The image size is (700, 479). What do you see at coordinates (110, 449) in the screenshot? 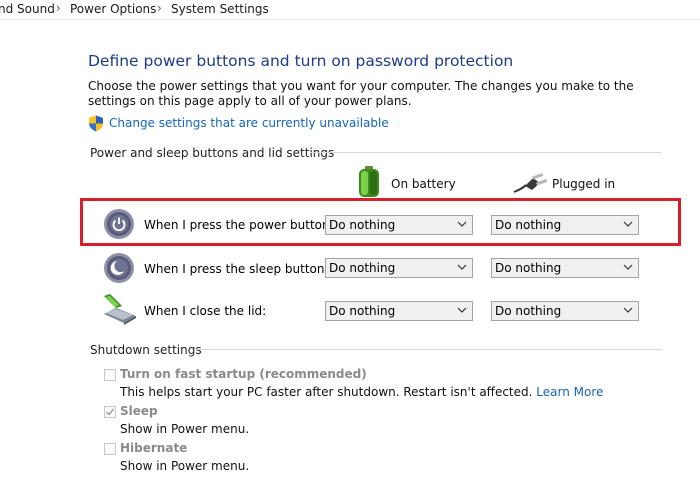
I see `hibernate-checkbox` at bounding box center [110, 449].